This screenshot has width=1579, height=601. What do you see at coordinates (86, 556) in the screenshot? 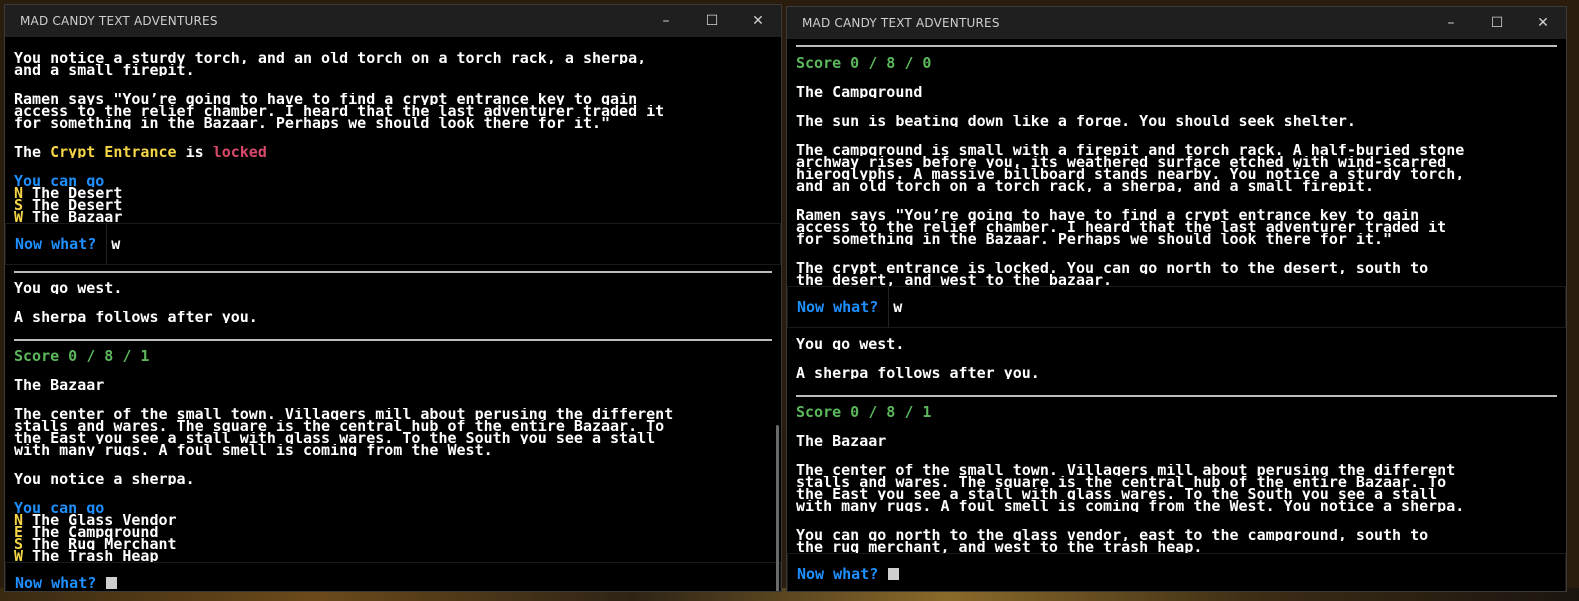
I see `exit-item: W The Trash Heap` at bounding box center [86, 556].